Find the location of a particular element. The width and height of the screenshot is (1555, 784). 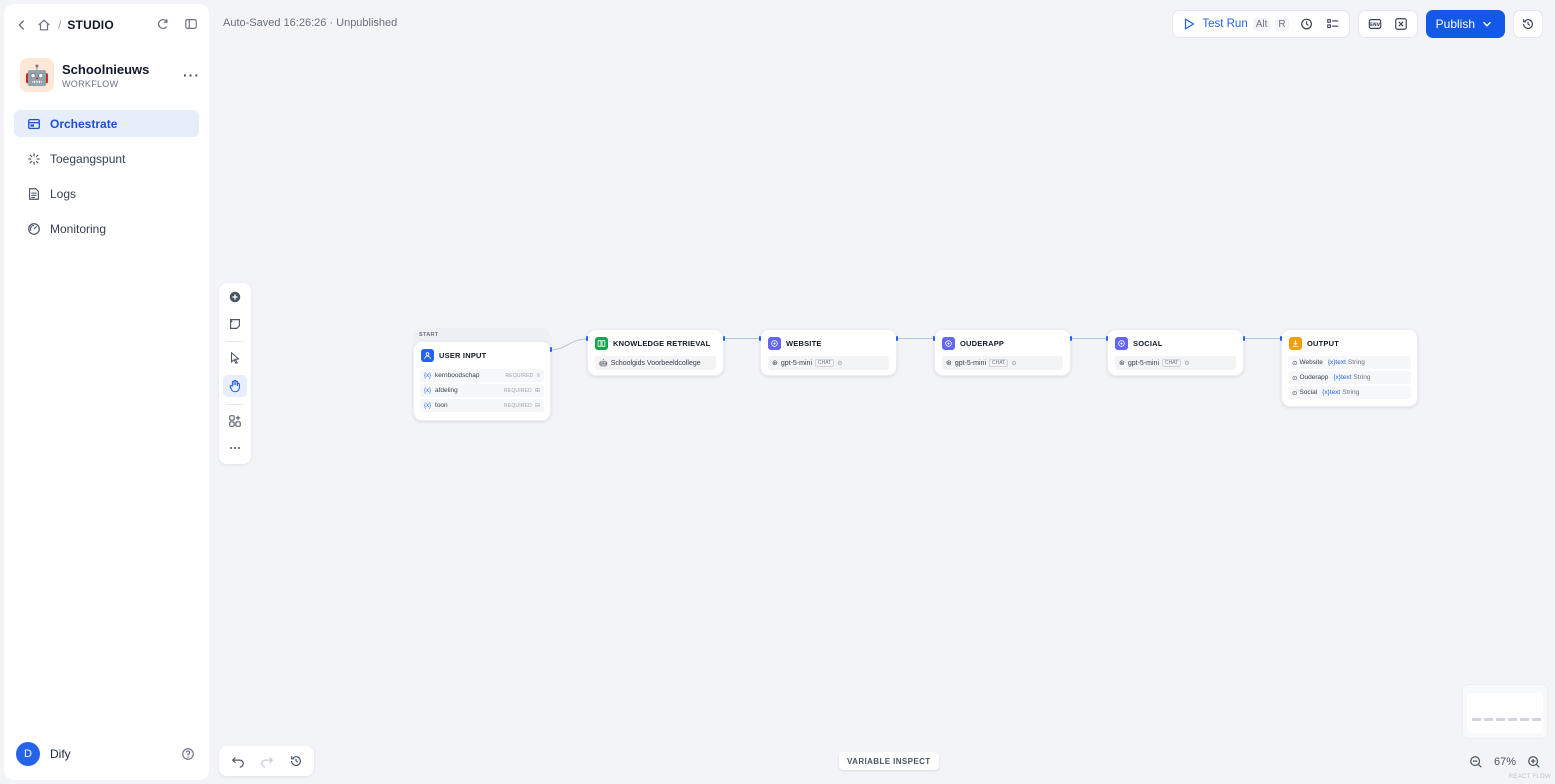

output-variable: {x}text is located at coordinates (1331, 392).